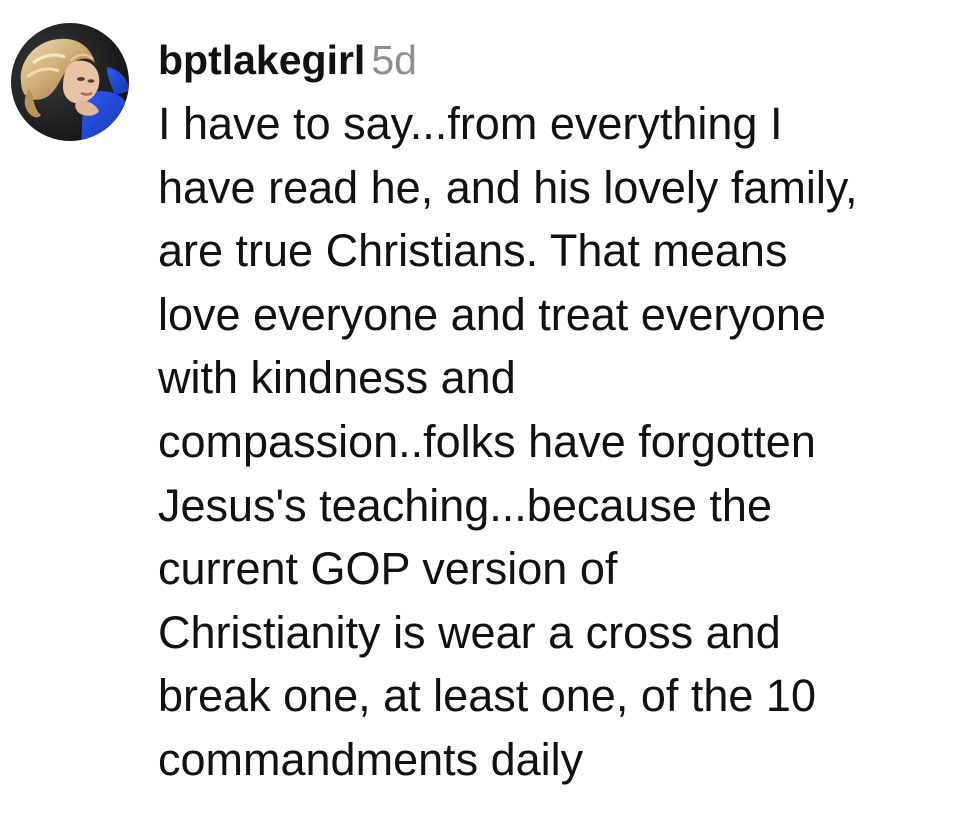 This screenshot has height=815, width=980. I want to click on username-link: bptlakegirl, so click(261, 60).